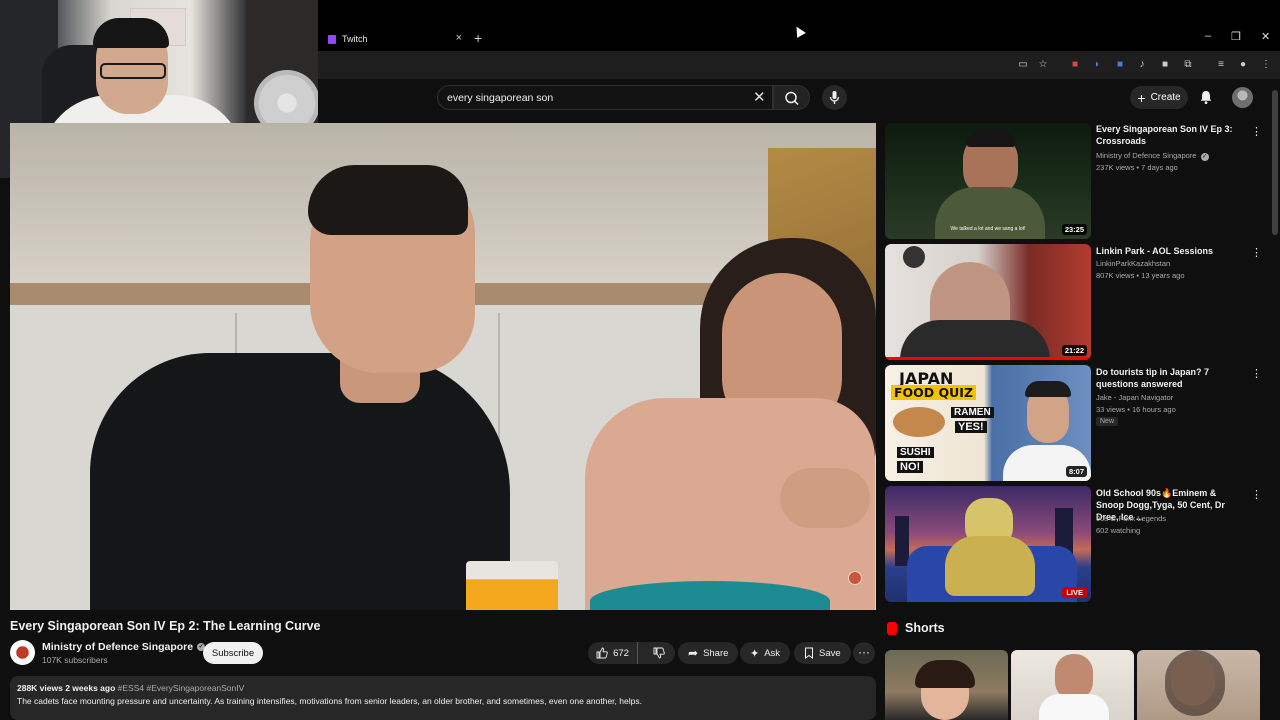  What do you see at coordinates (934, 392) in the screenshot?
I see `thumbnail-text-quiz: FOOD QUIZ` at bounding box center [934, 392].